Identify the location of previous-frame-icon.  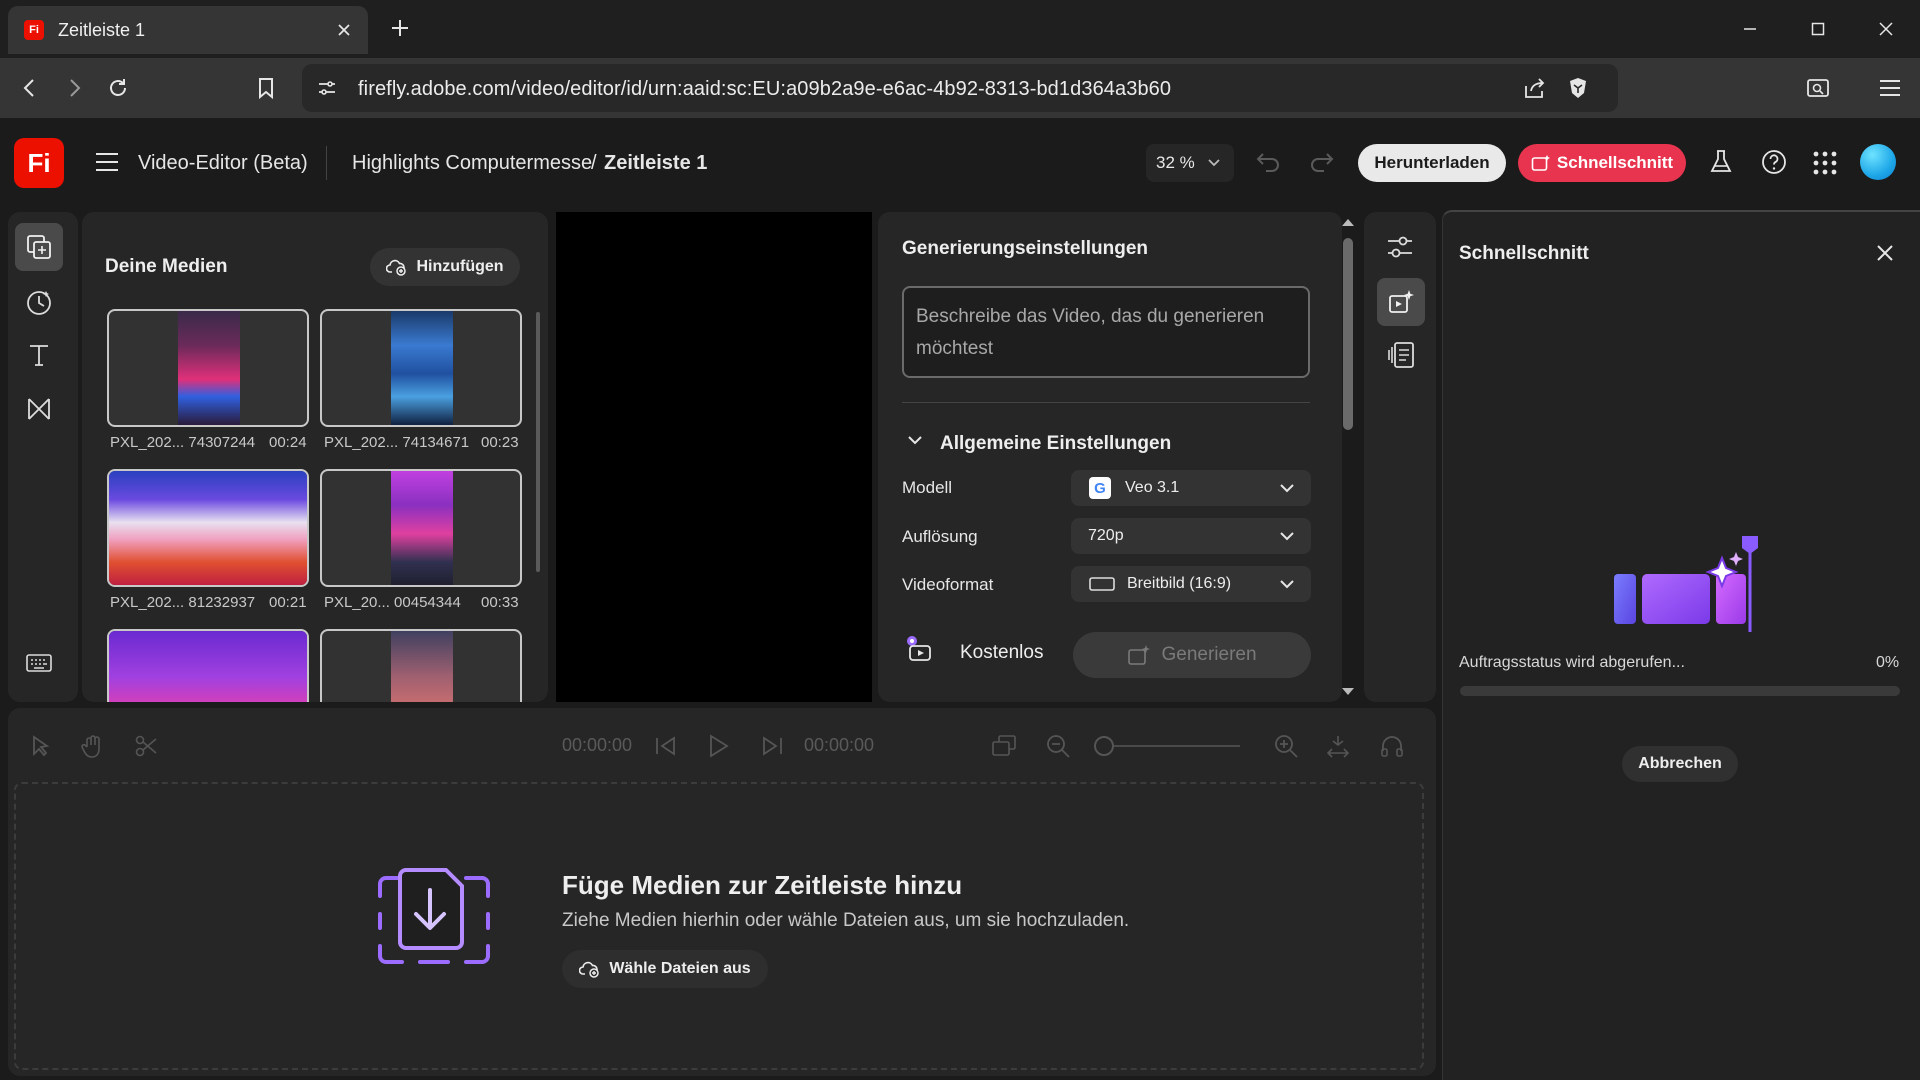
(666, 746).